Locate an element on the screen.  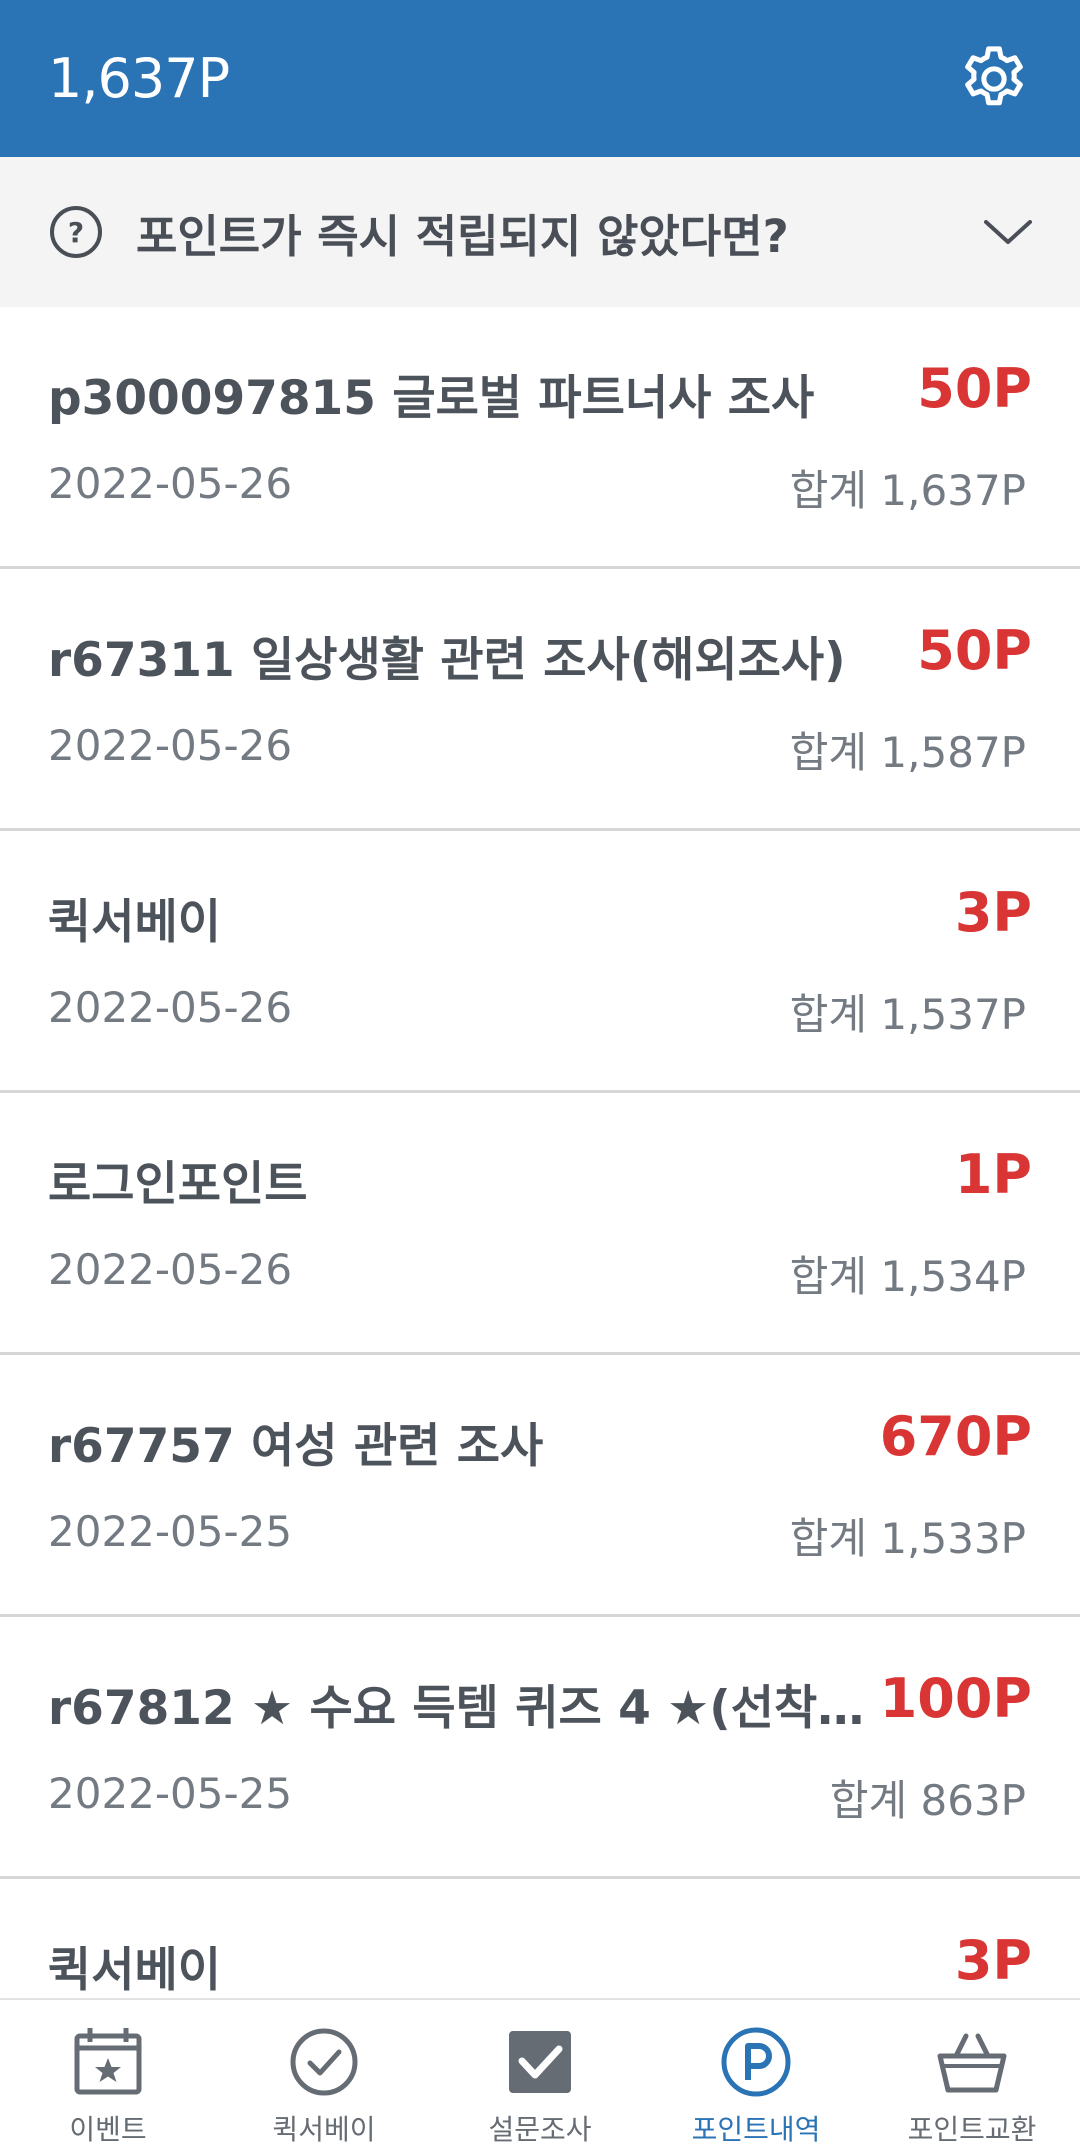
check-circle-icon is located at coordinates (324, 2062).